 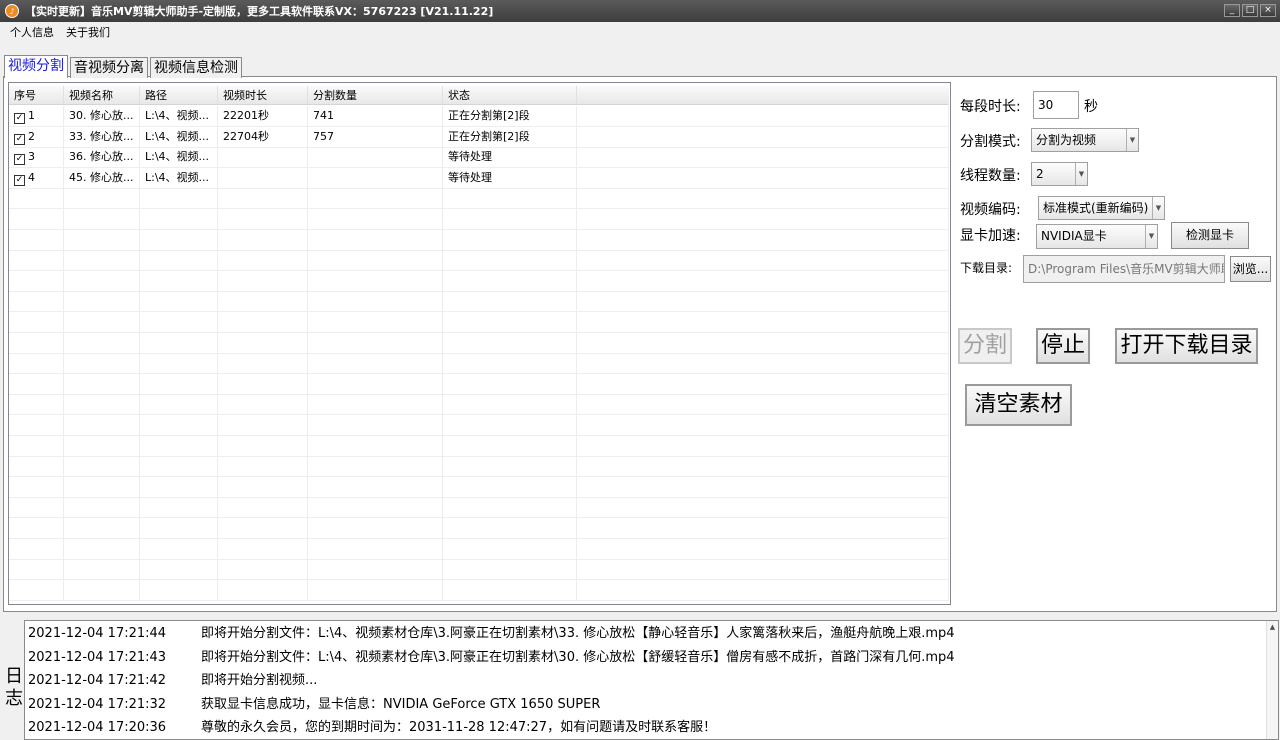 What do you see at coordinates (375, 95) in the screenshot?
I see `col-header-count: 分割数量` at bounding box center [375, 95].